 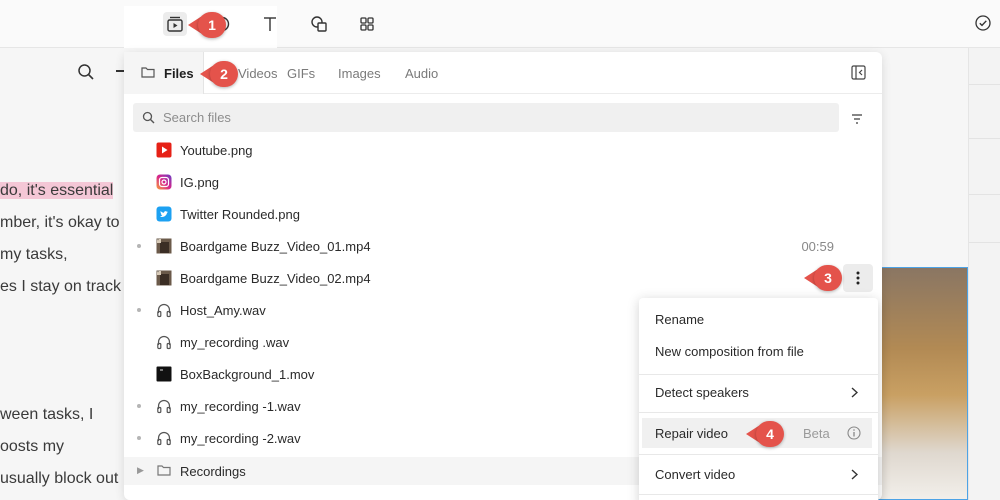 What do you see at coordinates (275, 278) in the screenshot?
I see `file-name: Boardgame Buzz_Video_02.mp4` at bounding box center [275, 278].